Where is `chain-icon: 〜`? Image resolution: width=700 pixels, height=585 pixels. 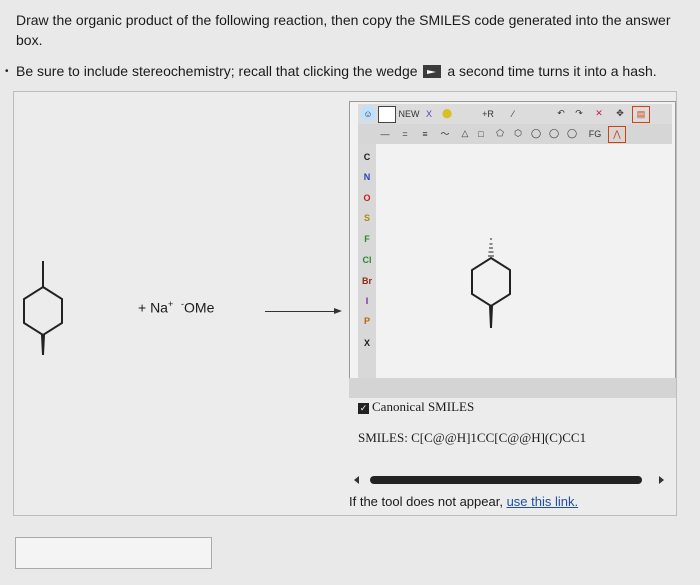 chain-icon: 〜 is located at coordinates (445, 133).